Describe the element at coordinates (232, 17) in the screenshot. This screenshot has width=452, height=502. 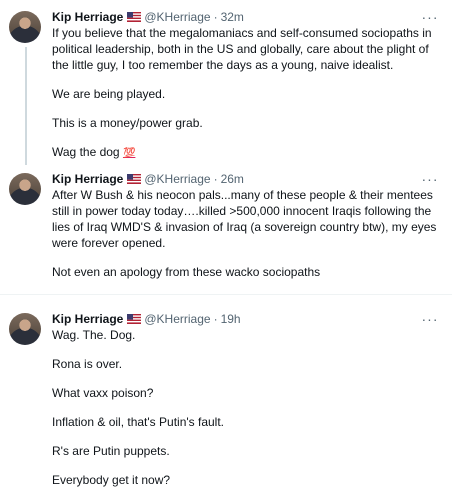
I see `timestamp: 32m` at that location.